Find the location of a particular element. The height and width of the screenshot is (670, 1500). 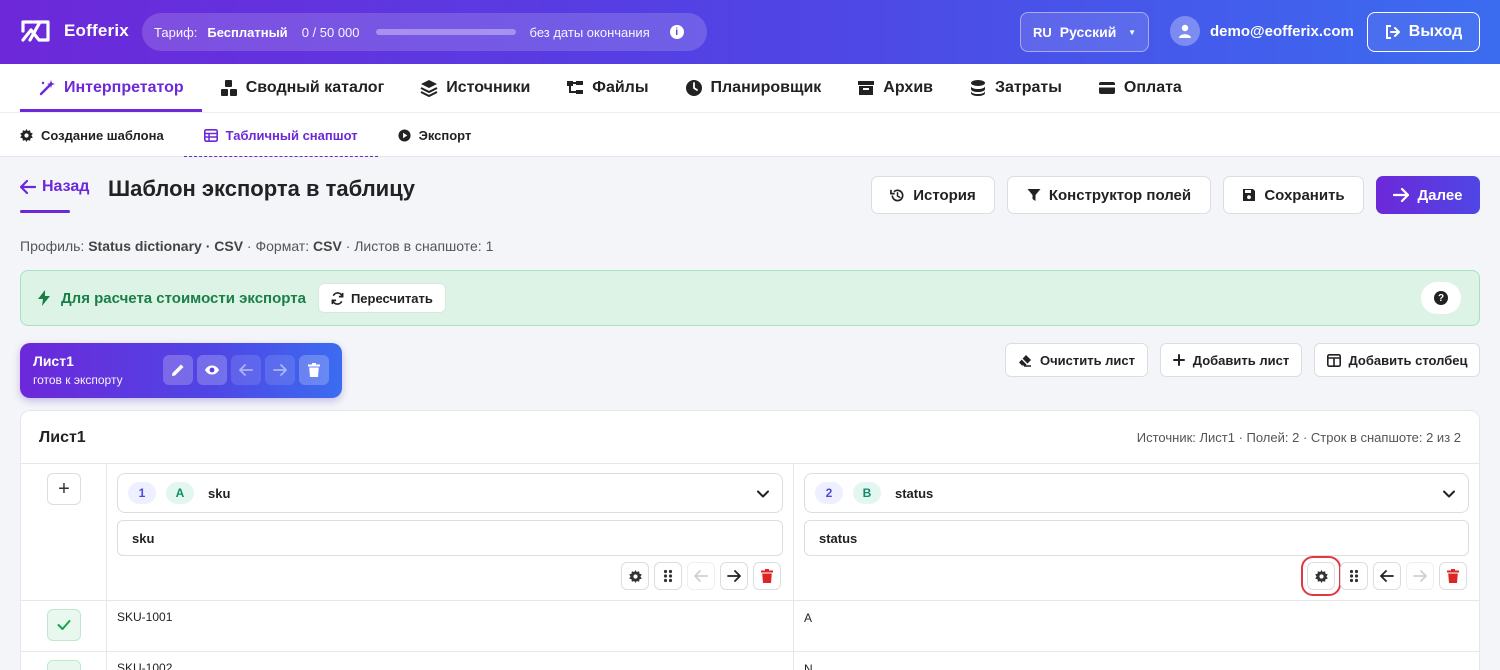

subtab-export: Экспорт is located at coordinates (435, 135).